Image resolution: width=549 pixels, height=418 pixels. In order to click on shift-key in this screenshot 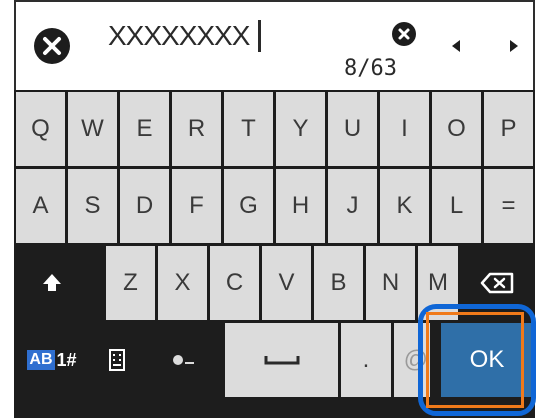, I will do `click(52, 283)`.